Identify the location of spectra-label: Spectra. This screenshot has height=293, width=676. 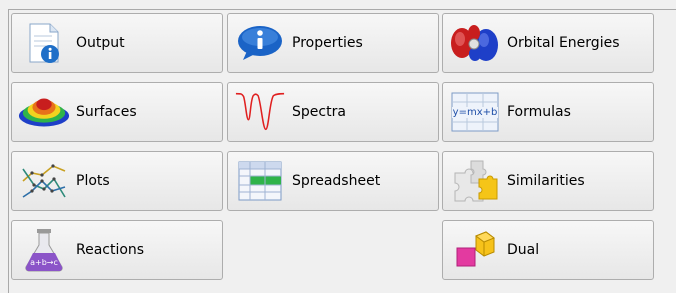
(319, 112).